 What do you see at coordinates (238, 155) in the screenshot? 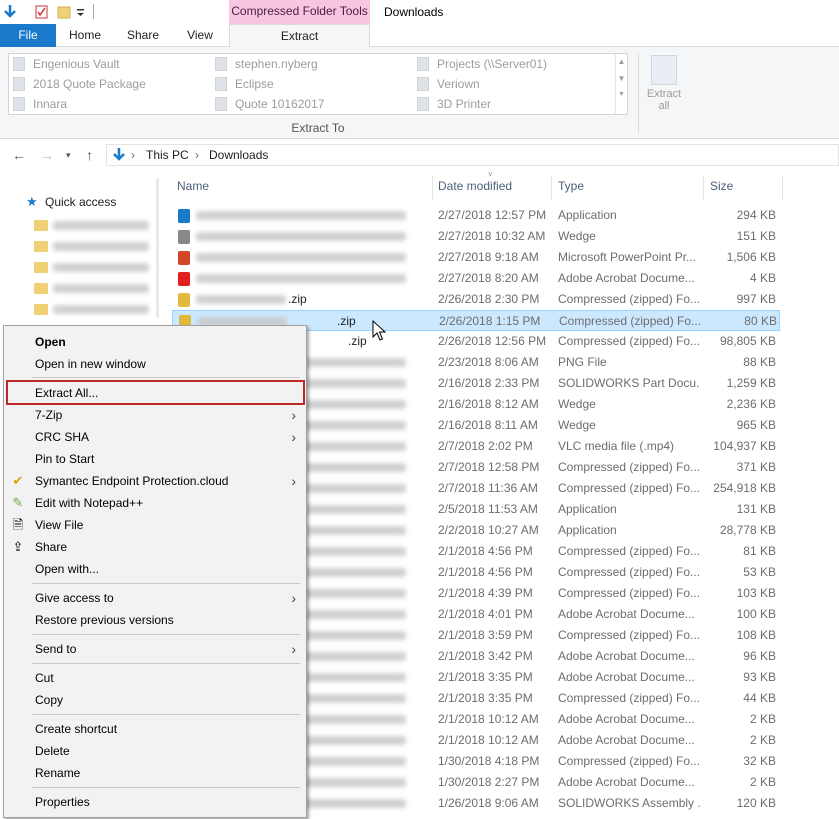
I see `breadcrumb-downloads: Downloads` at bounding box center [238, 155].